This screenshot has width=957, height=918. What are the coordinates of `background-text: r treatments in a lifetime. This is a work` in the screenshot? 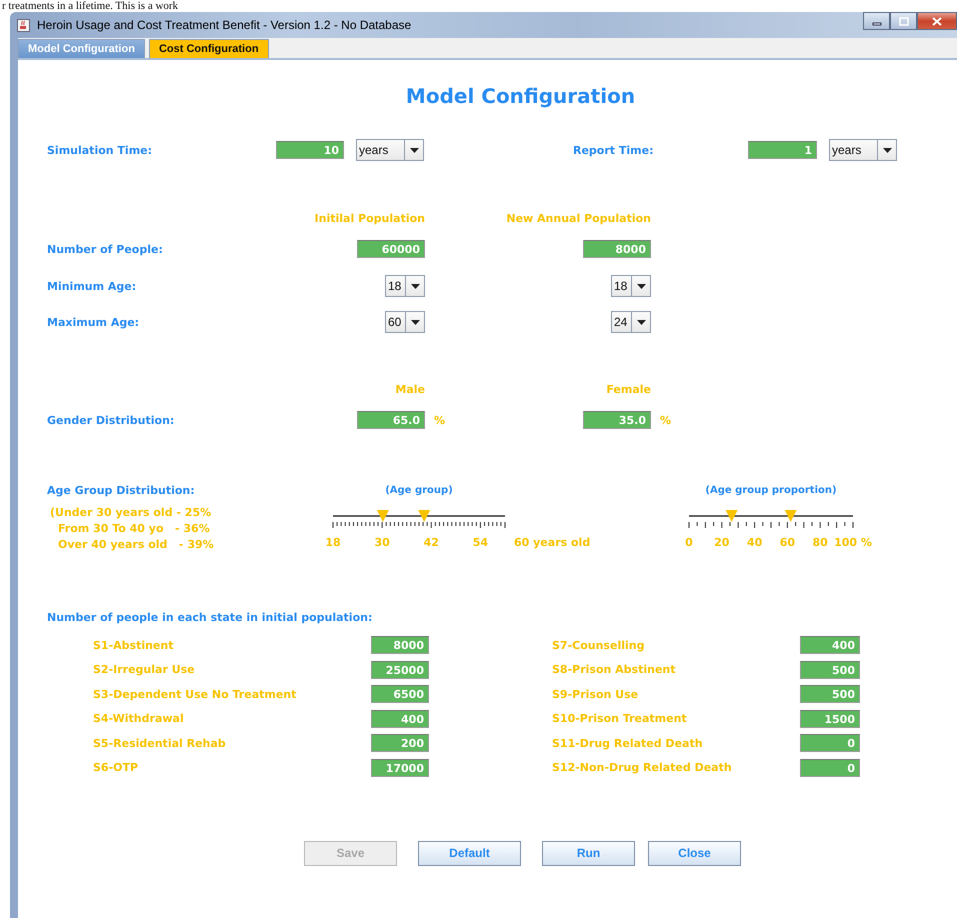 It's located at (91, 6).